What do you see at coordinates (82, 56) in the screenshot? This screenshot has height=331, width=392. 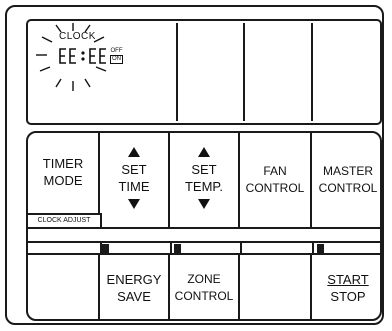 I see `clock-digits` at bounding box center [82, 56].